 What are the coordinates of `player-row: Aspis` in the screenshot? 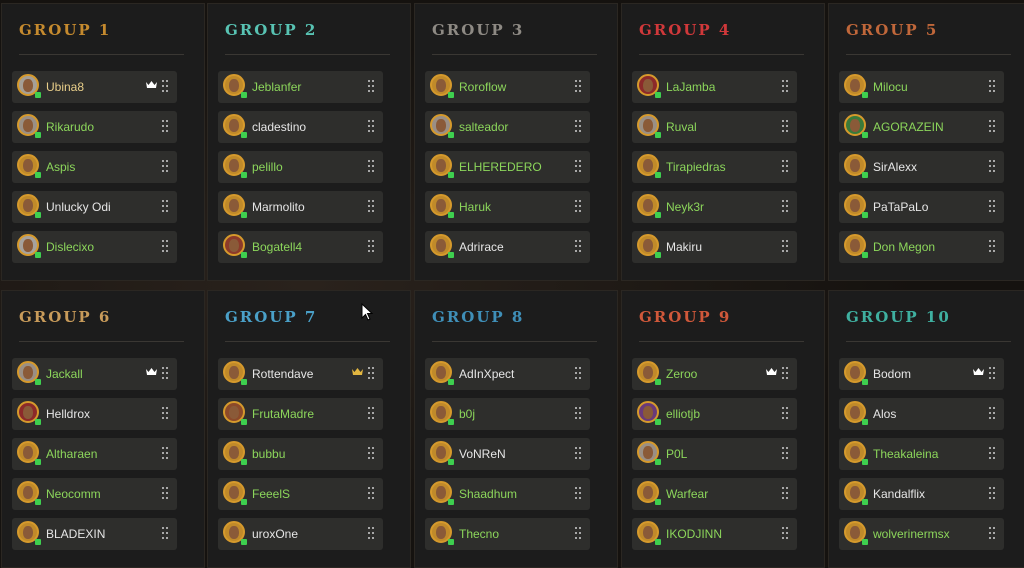 It's located at (94, 167).